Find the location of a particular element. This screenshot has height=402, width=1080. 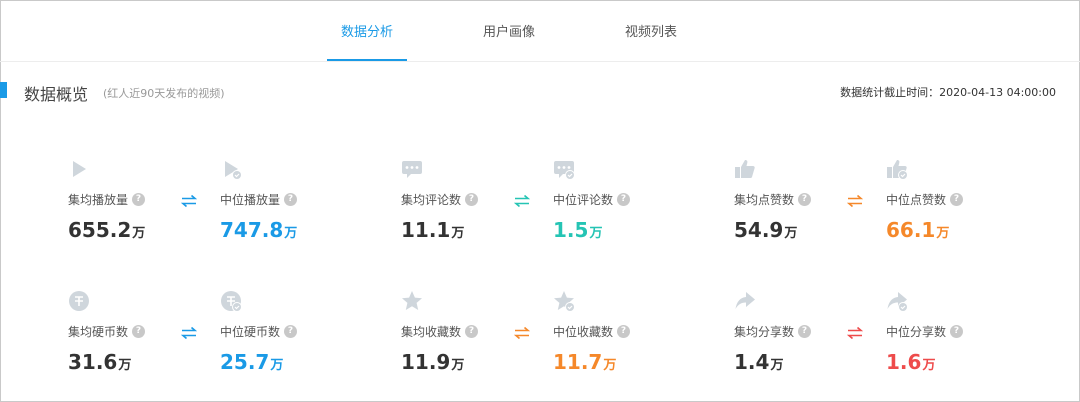

stat-cutoff-time: 数据统计截止时间：2020-04-13 04:00:00 is located at coordinates (948, 92).